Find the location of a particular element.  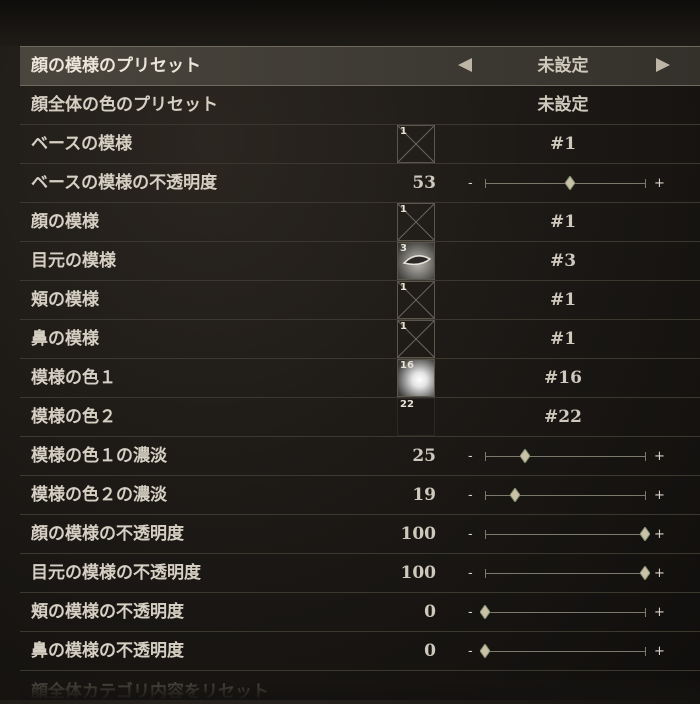

eye-pattern-thumbnail: 3 is located at coordinates (416, 261).